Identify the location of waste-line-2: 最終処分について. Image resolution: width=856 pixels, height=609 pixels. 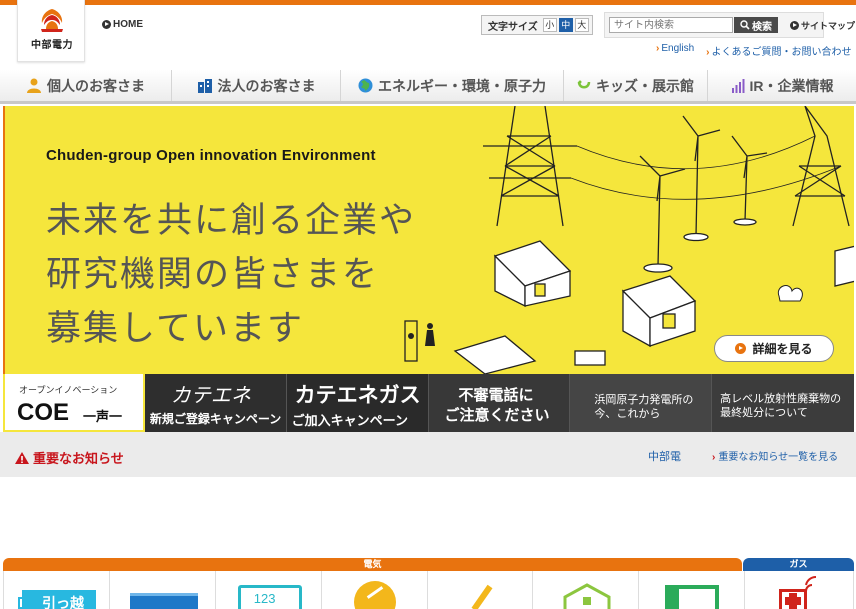
(764, 412).